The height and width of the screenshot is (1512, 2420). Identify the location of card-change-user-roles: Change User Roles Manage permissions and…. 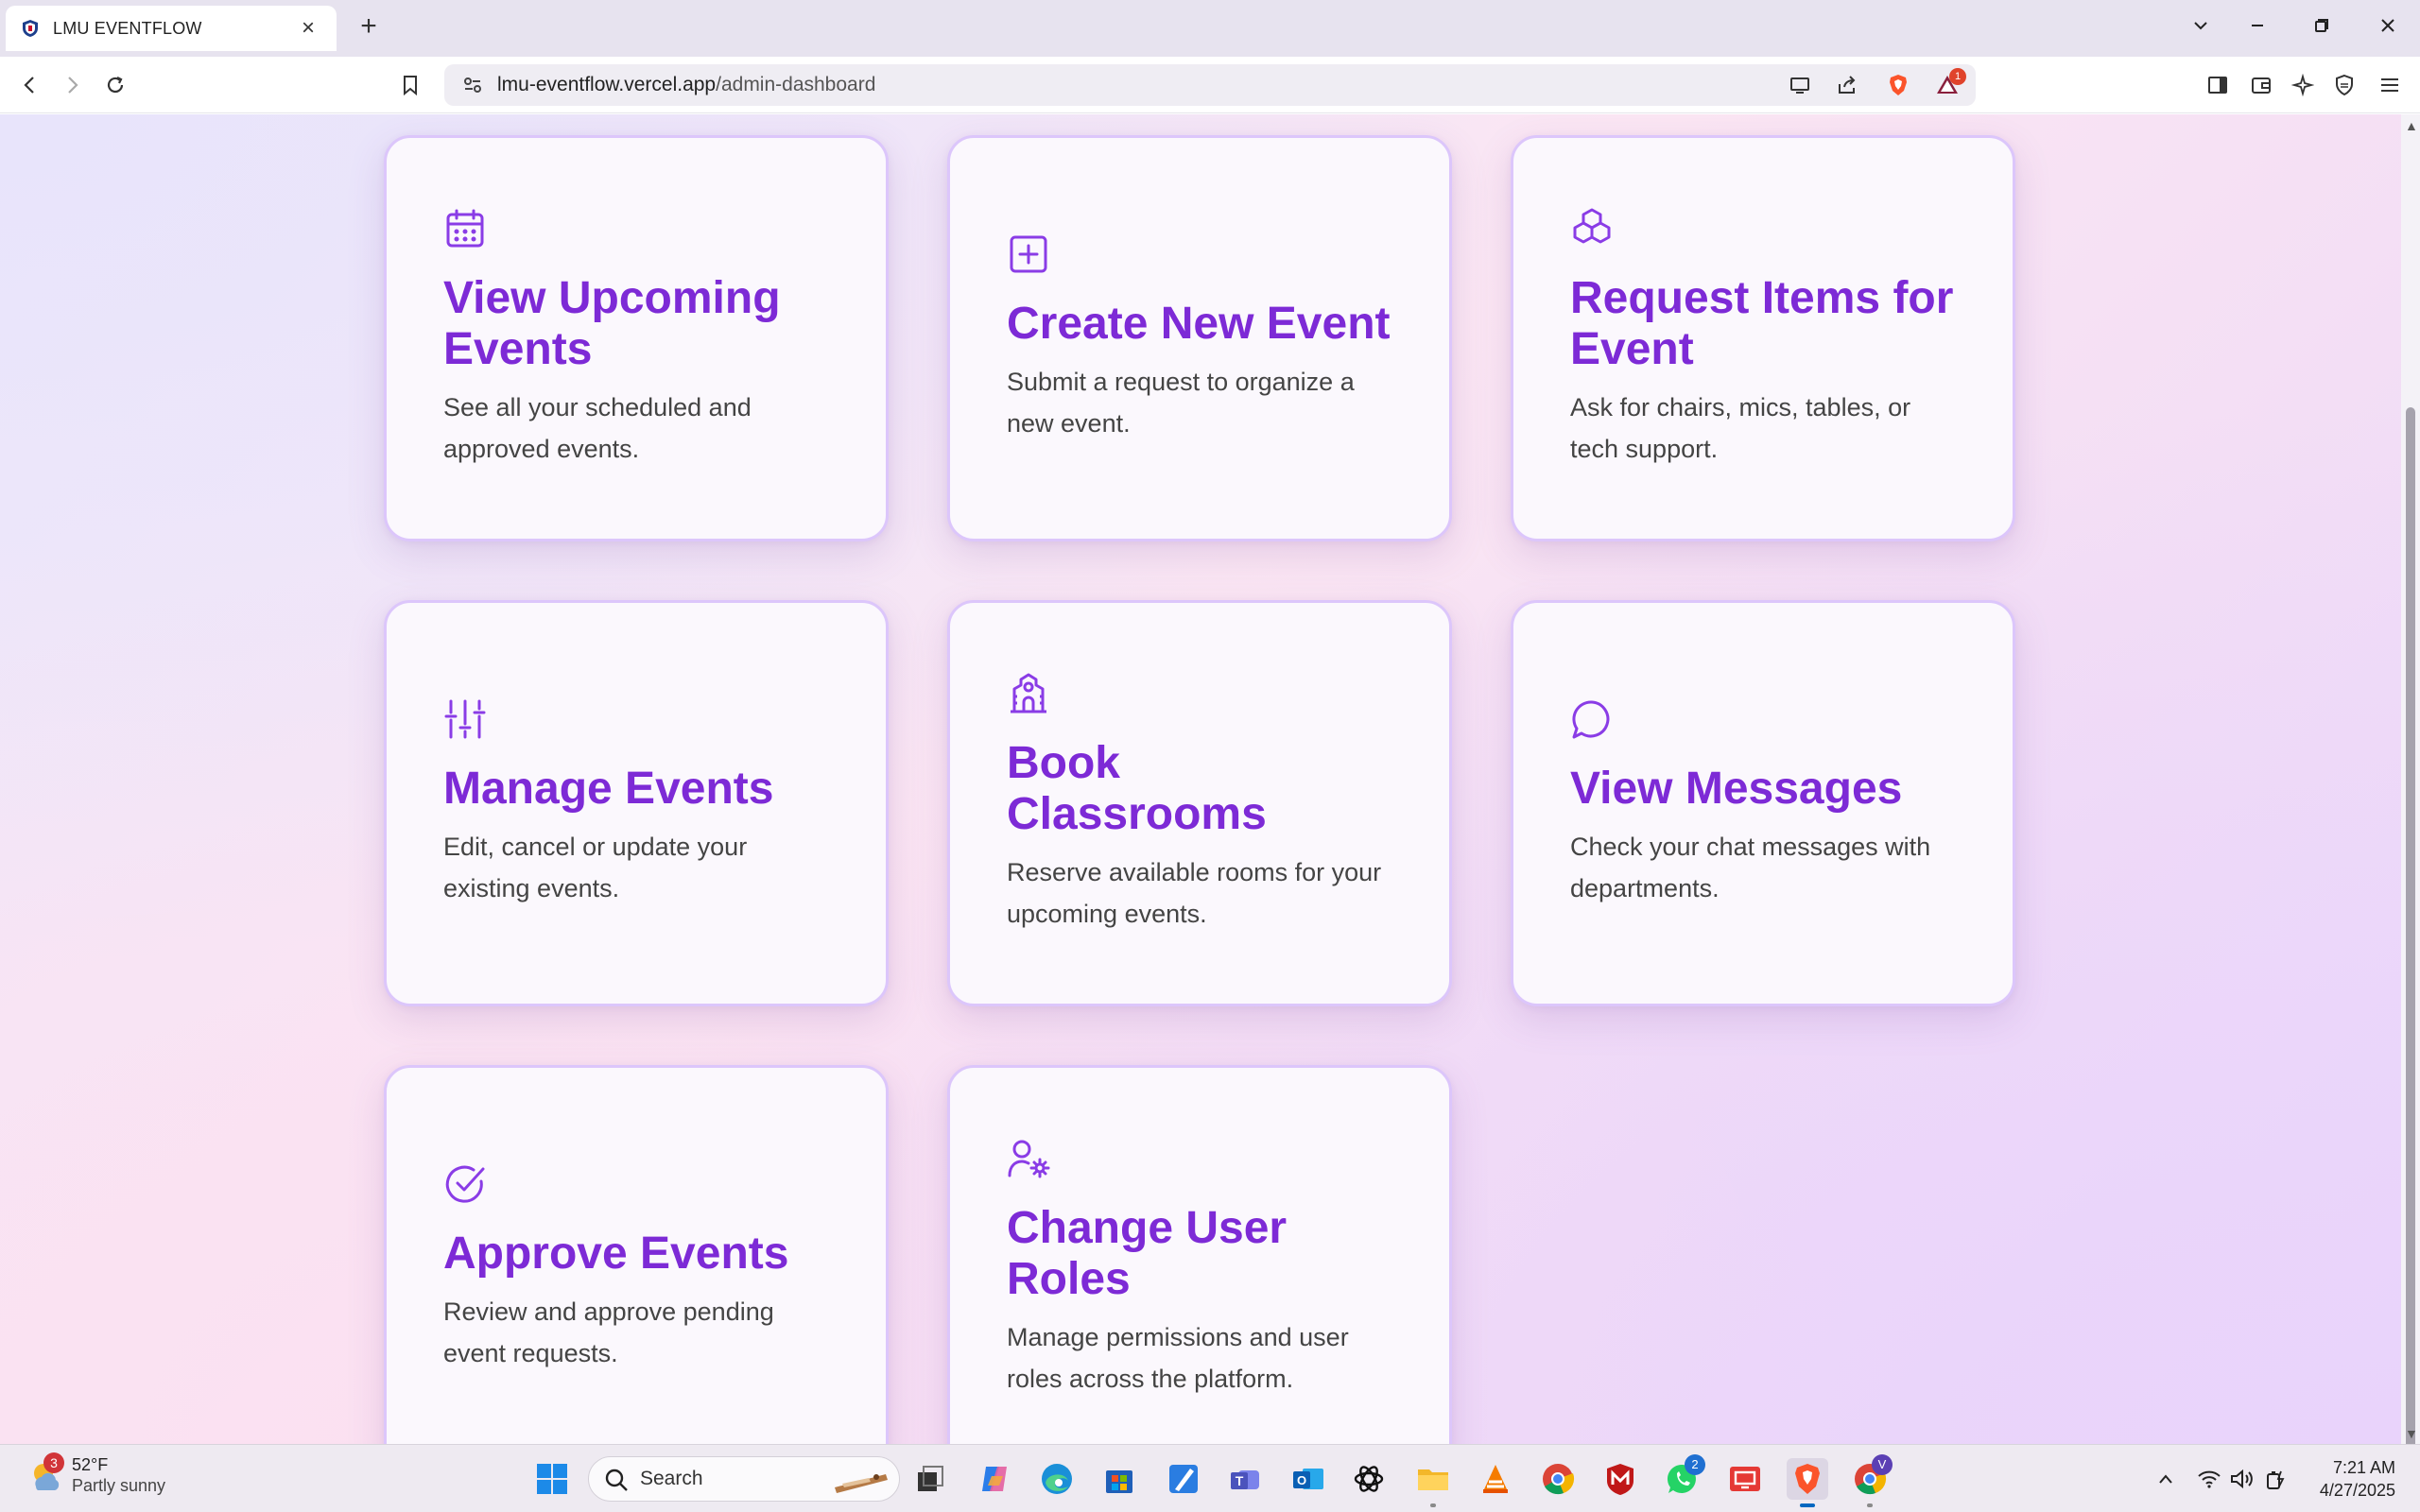
(1199, 1254).